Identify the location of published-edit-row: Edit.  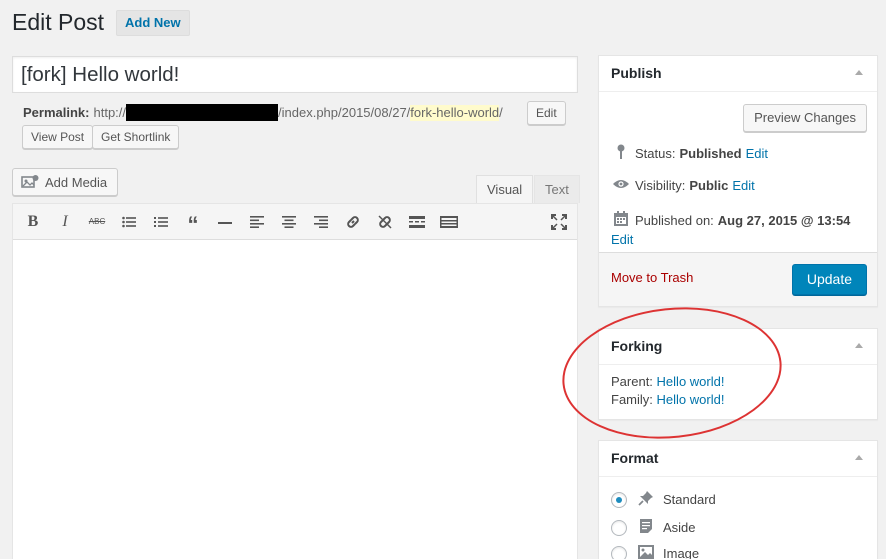
(622, 239).